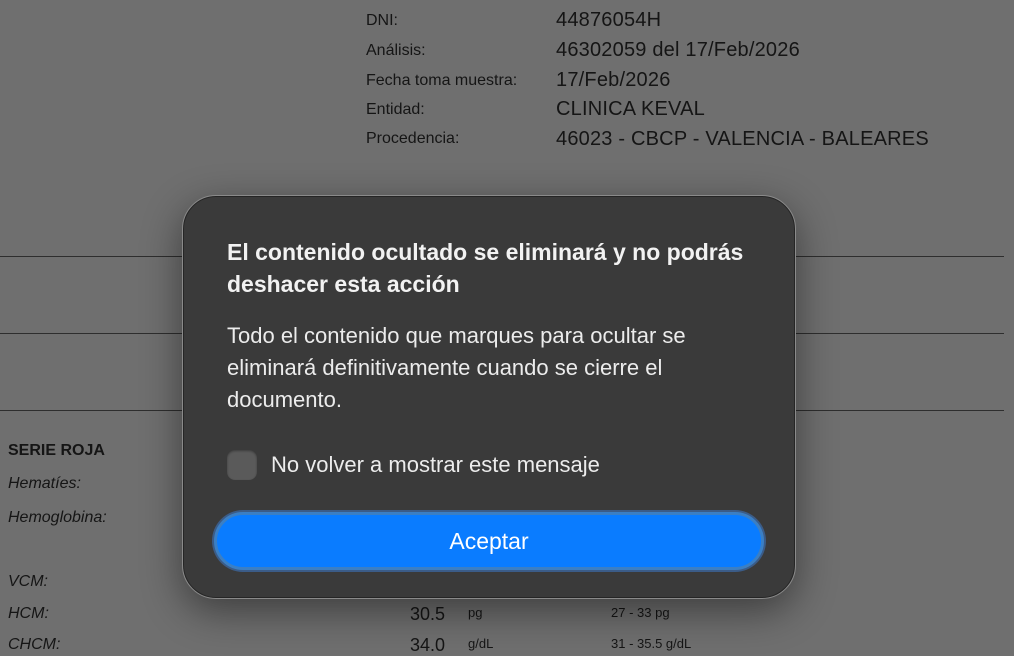 This screenshot has height=656, width=1014. I want to click on procedencia-label: Procedencia:, so click(413, 138).